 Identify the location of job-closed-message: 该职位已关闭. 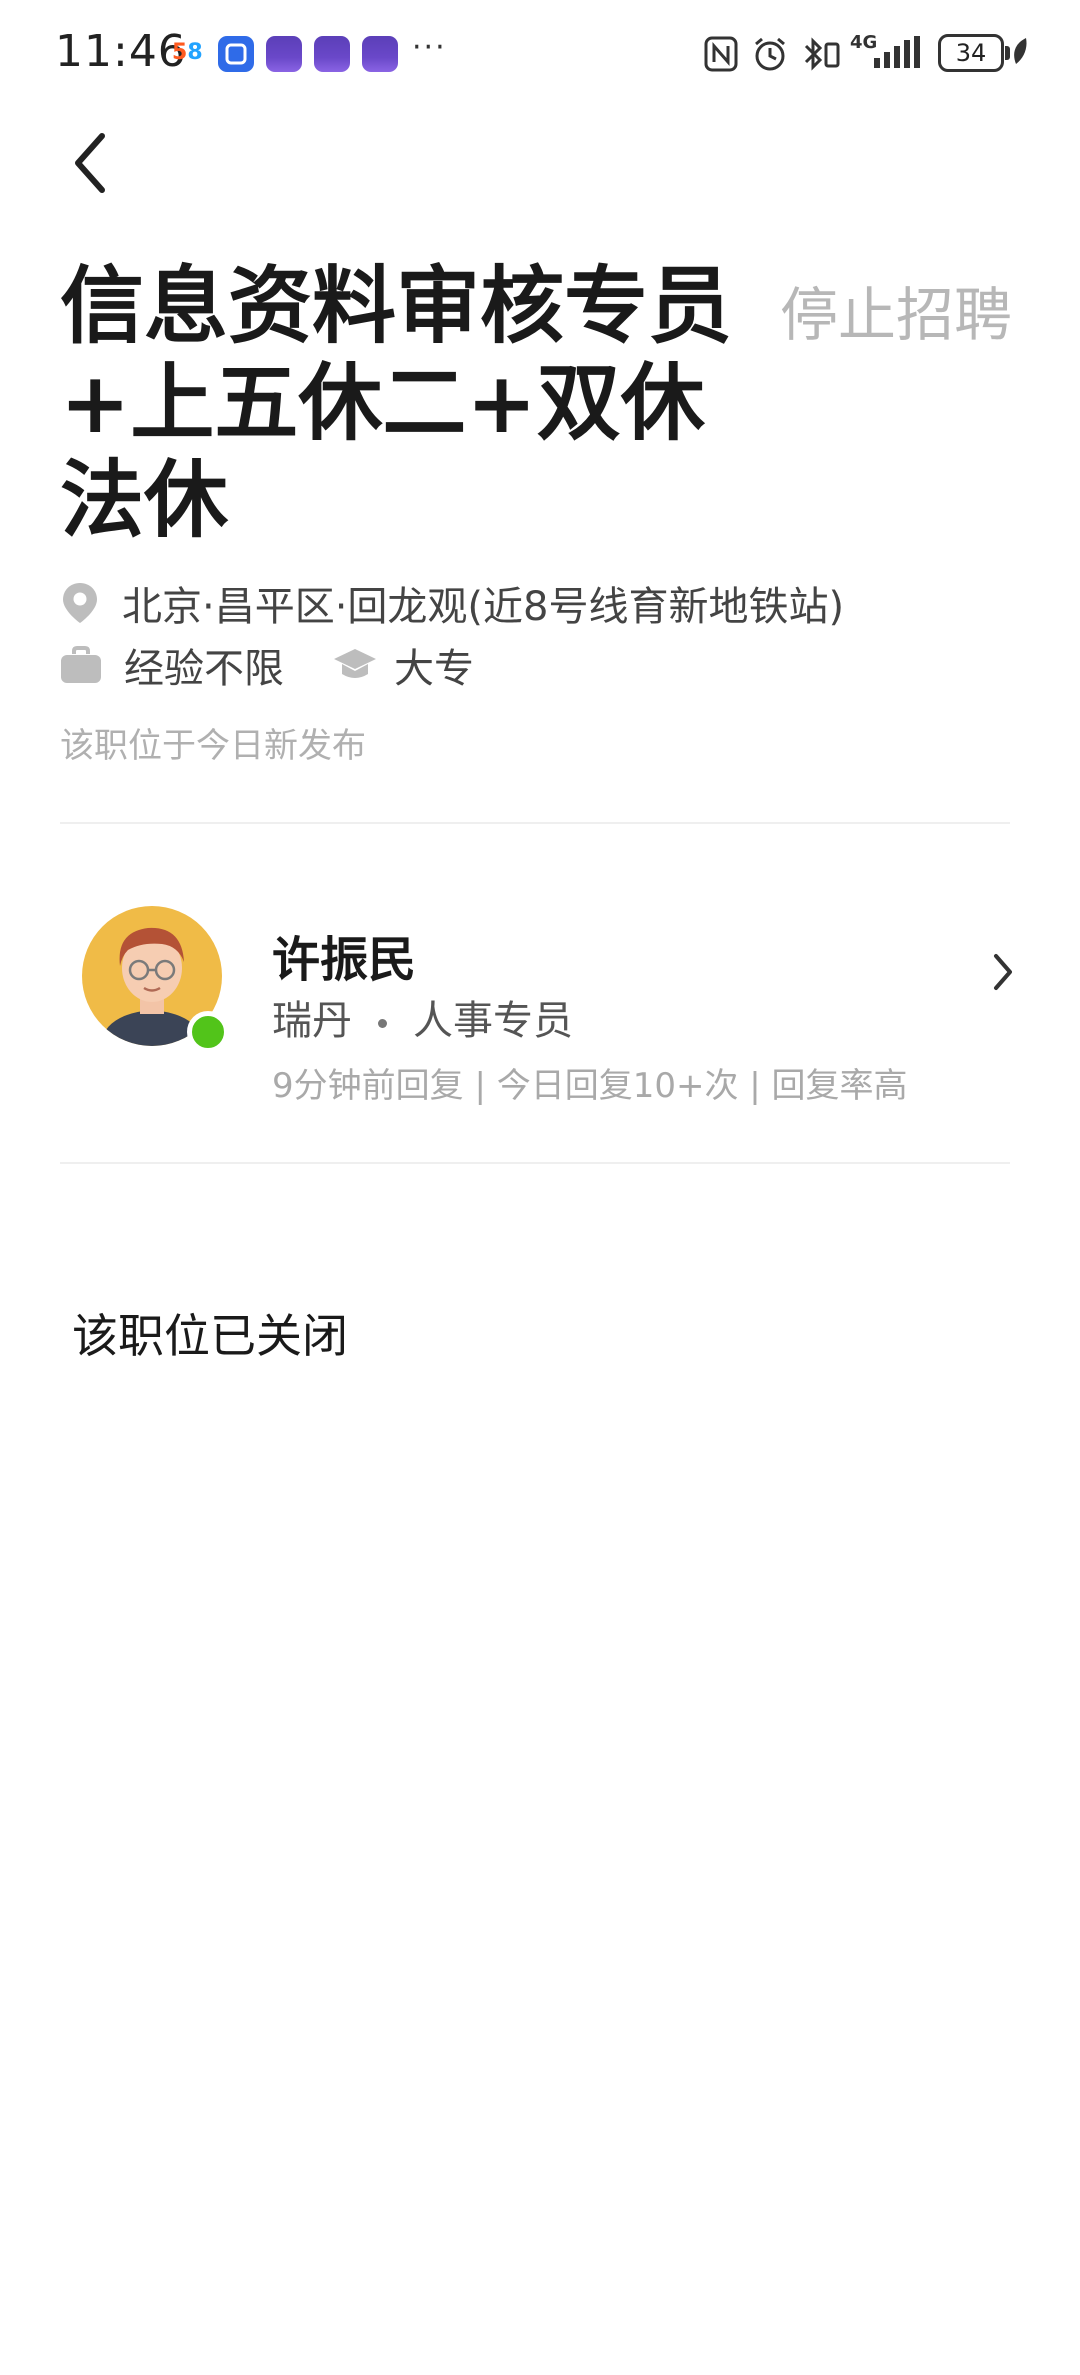
(210, 1336).